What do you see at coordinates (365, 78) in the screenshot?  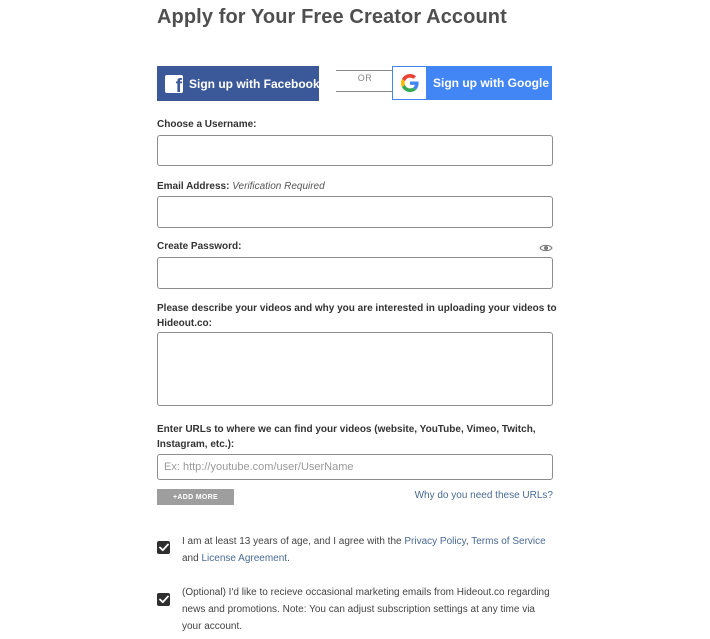 I see `or-label: OR` at bounding box center [365, 78].